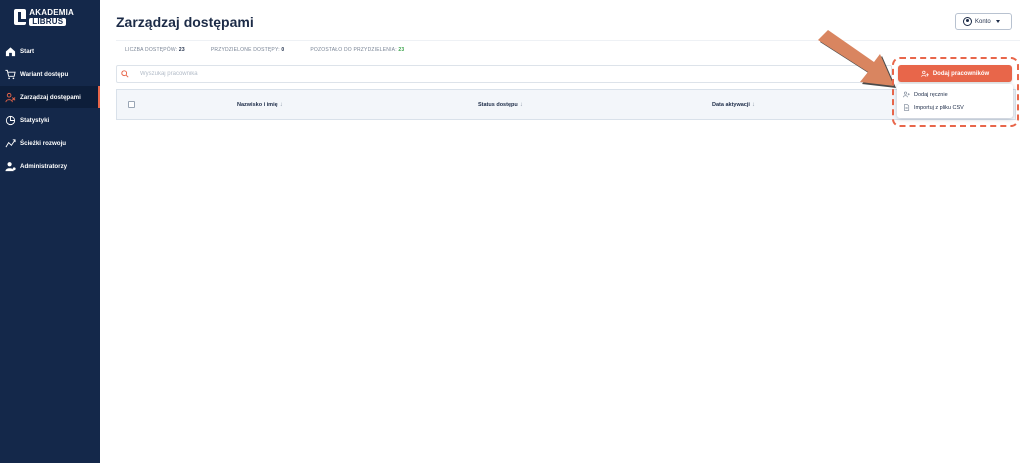  I want to click on sidebar-item-sciezki-rozwoju: Ścieżki rozwoju, so click(50, 143).